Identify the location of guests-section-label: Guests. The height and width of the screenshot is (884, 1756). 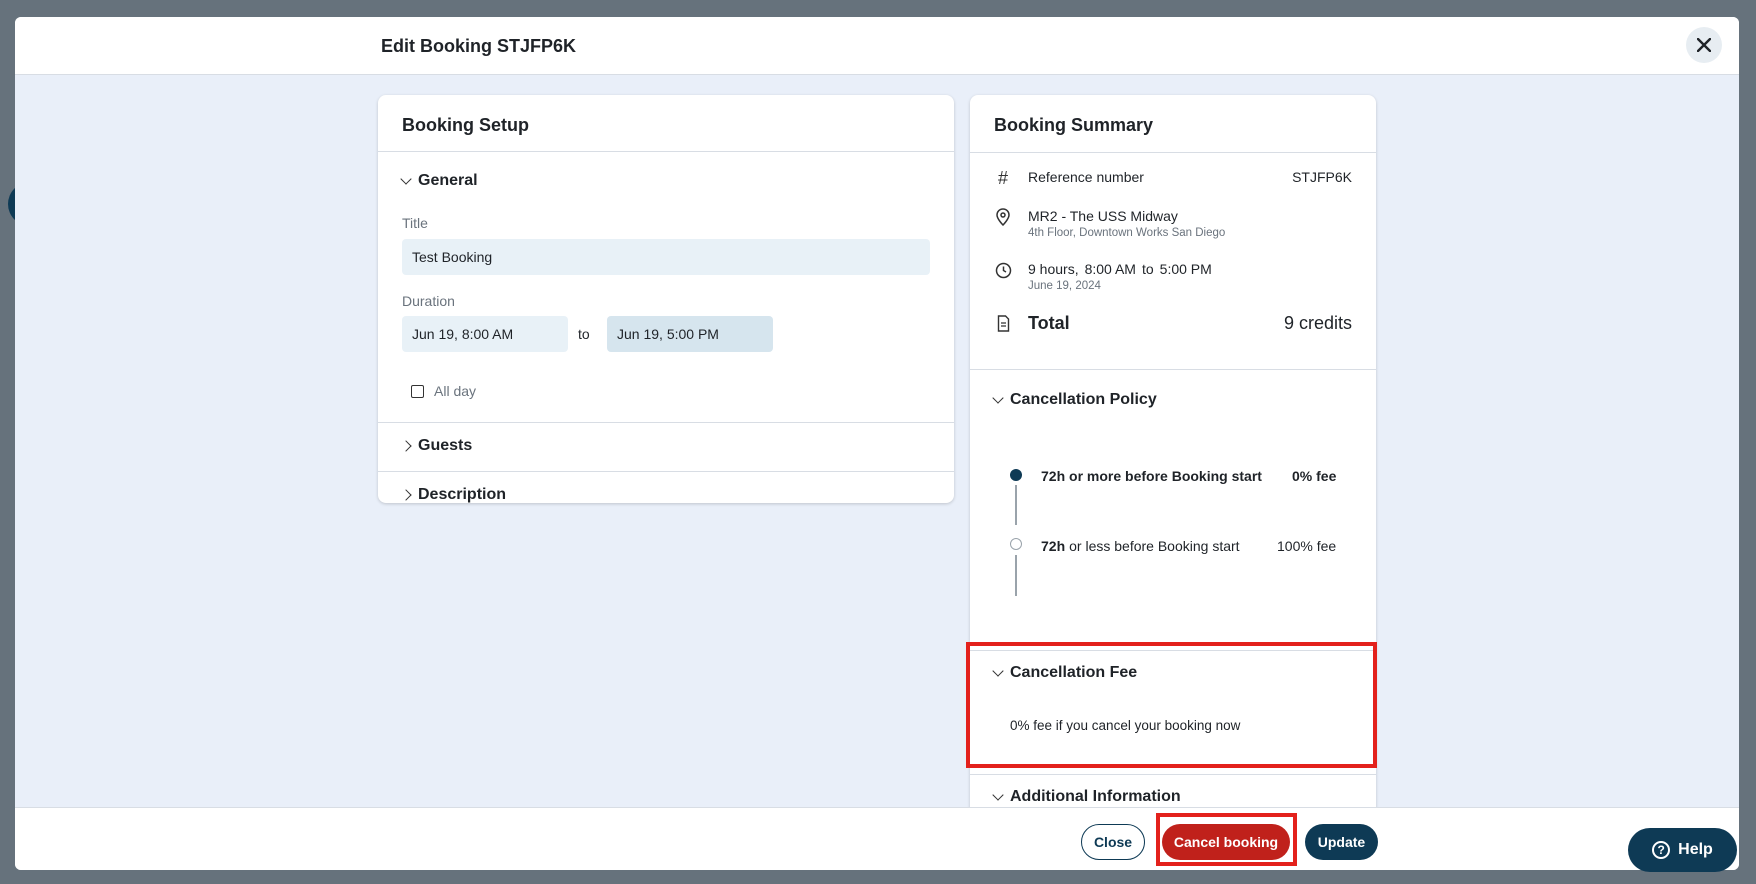
(445, 445).